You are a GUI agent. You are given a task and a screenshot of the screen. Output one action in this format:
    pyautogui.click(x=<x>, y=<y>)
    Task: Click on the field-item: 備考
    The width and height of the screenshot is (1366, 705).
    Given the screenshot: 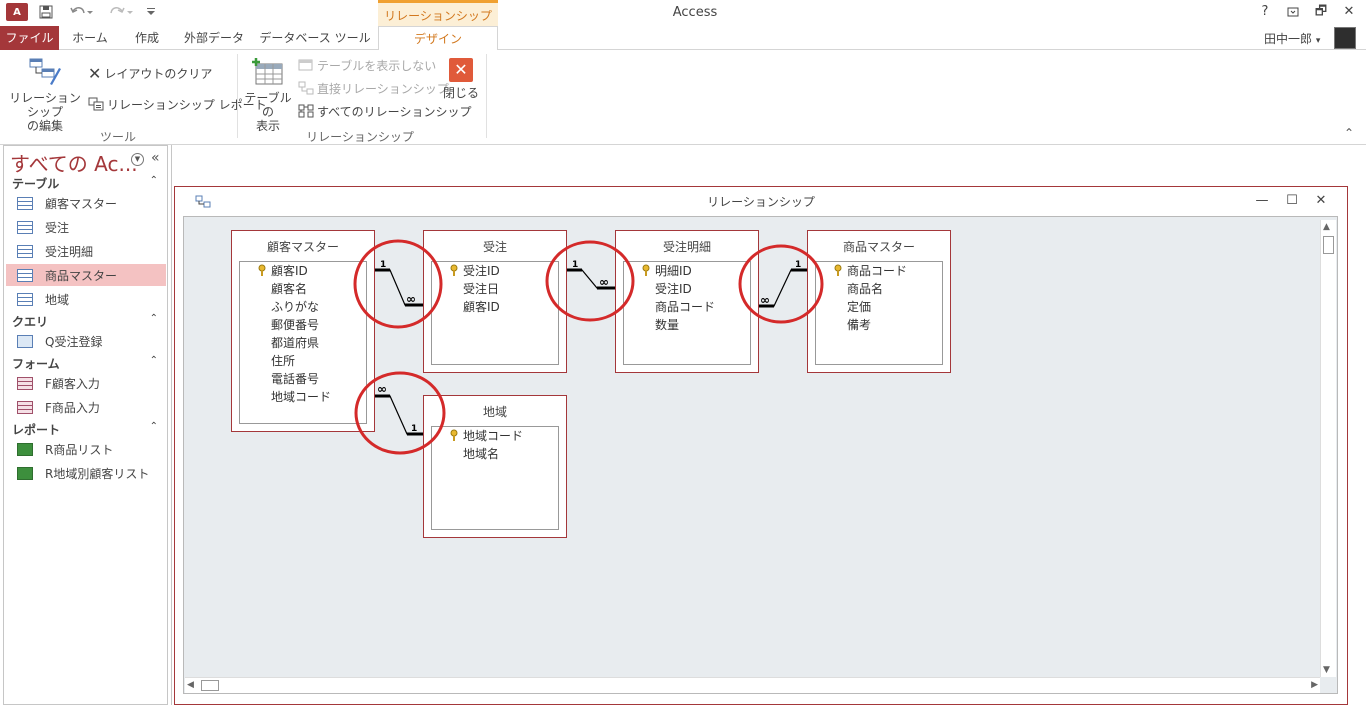 What is the action you would take?
    pyautogui.click(x=843, y=325)
    